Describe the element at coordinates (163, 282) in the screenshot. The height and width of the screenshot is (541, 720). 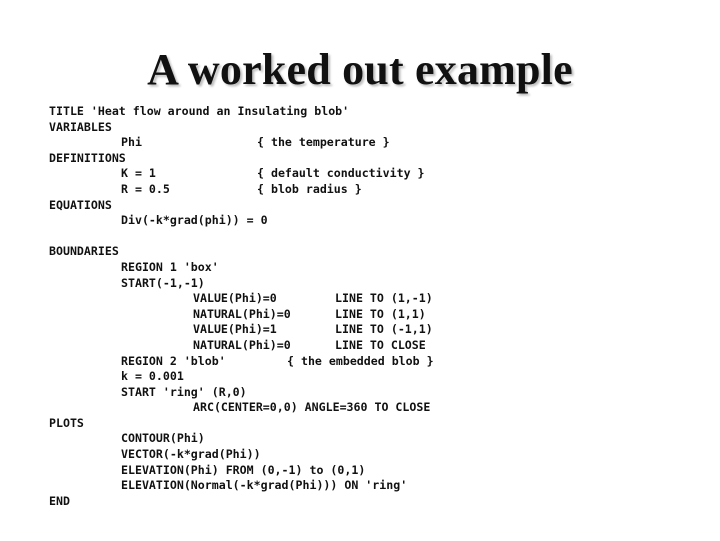
I see `start-1: START(-1,-1)` at that location.